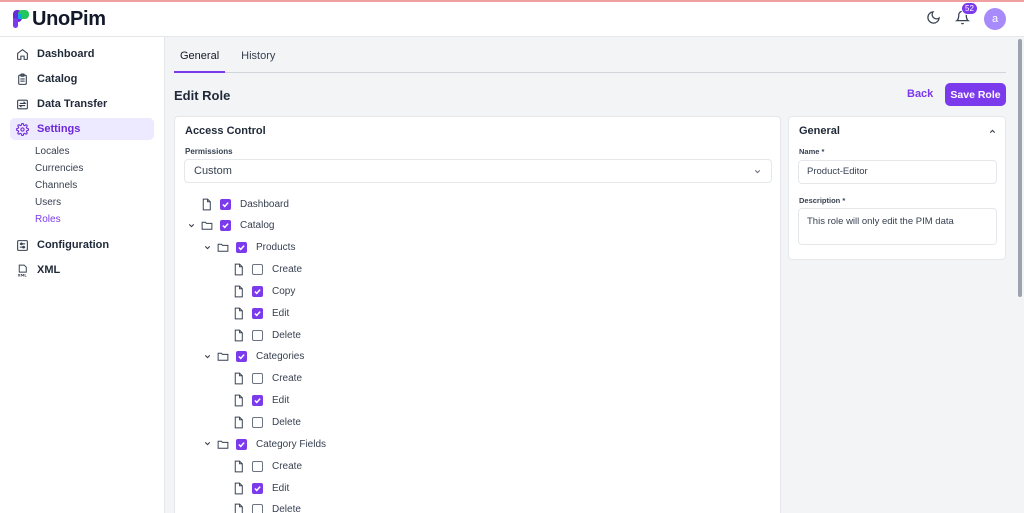 Image resolution: width=1024 pixels, height=513 pixels. Describe the element at coordinates (283, 291) in the screenshot. I see `permission-label: Copy` at that location.